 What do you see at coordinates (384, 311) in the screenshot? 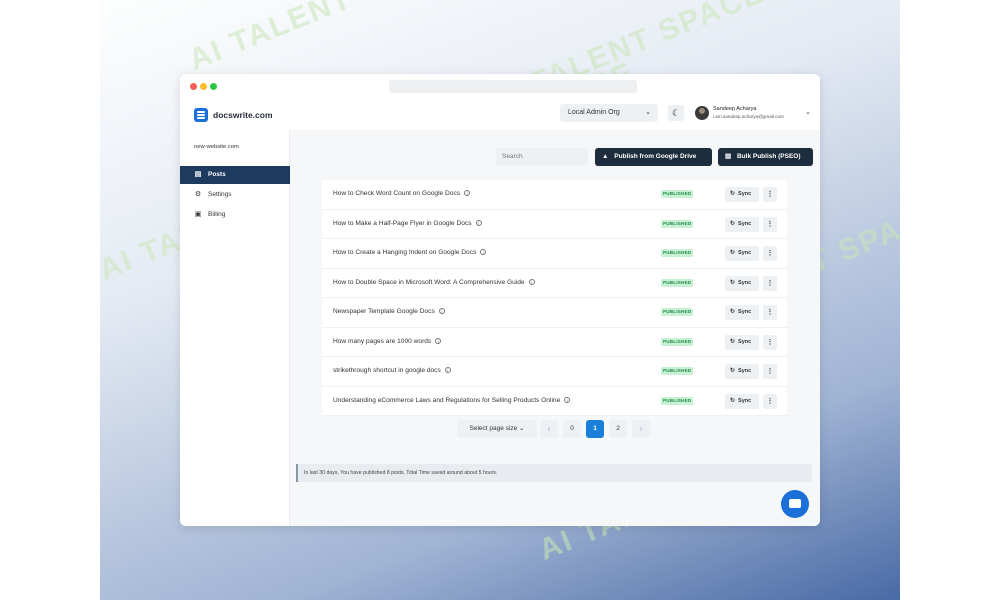
I see `post-title: Newspaper Template Google Docs` at bounding box center [384, 311].